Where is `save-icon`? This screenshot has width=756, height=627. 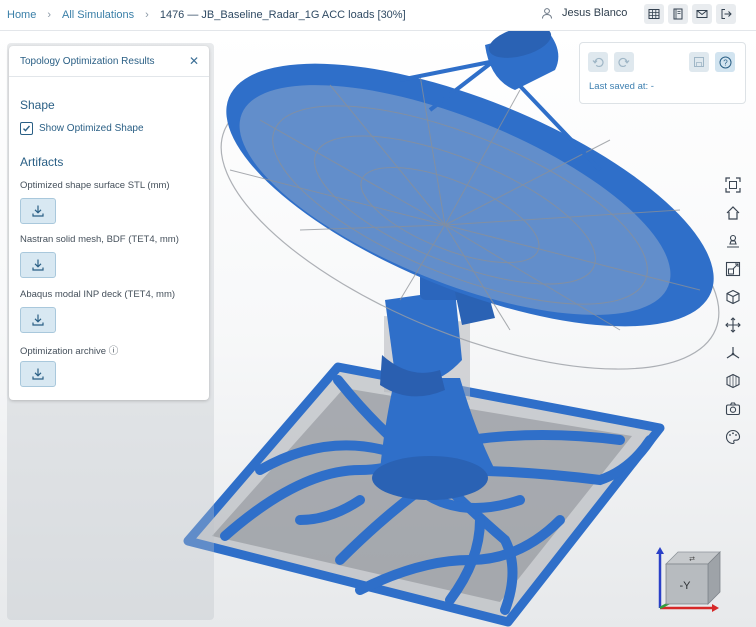 save-icon is located at coordinates (699, 62).